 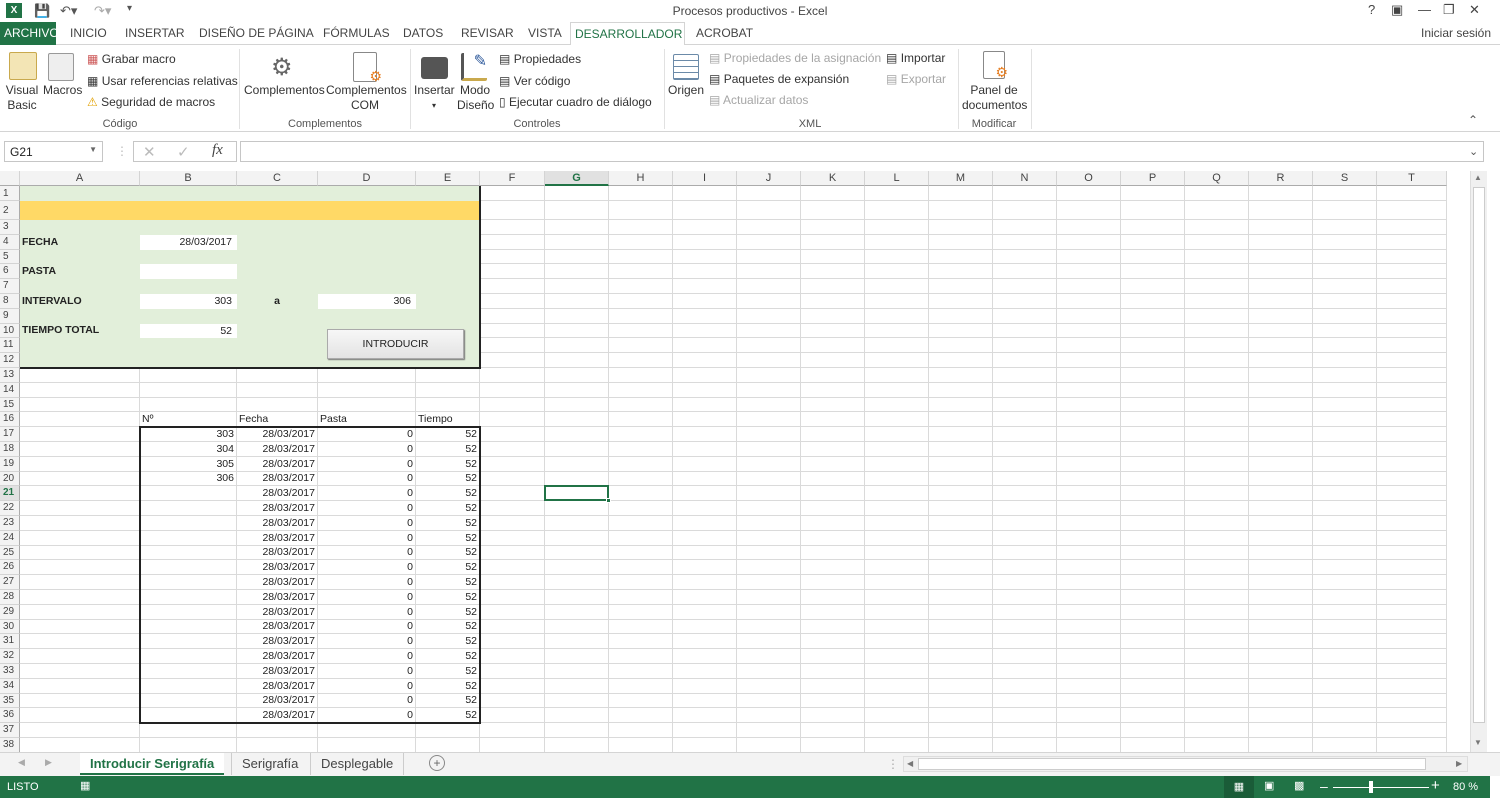 I want to click on column-header-c: C, so click(x=277, y=178).